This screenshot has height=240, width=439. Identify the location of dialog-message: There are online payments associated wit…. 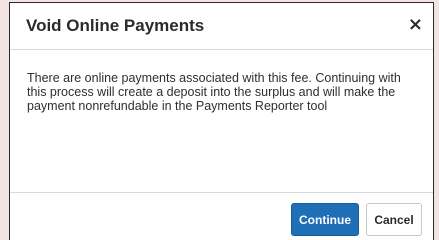
(214, 92).